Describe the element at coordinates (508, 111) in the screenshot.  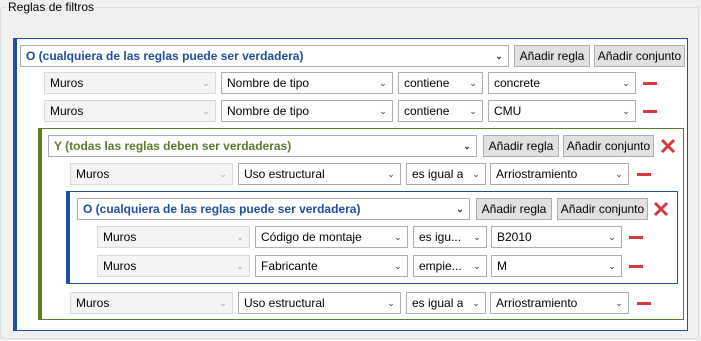
I see `rule-value-label: CMU` at that location.